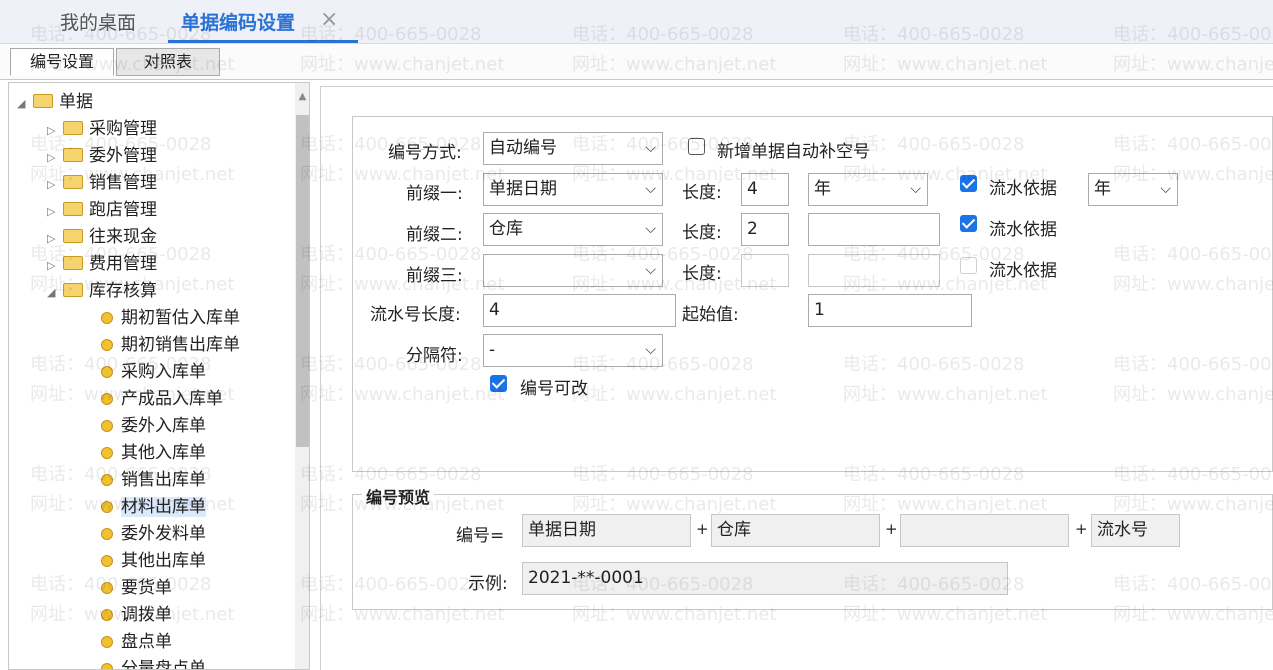 This screenshot has width=1273, height=670. What do you see at coordinates (765, 229) in the screenshot?
I see `prefix2-length-input: 2` at bounding box center [765, 229].